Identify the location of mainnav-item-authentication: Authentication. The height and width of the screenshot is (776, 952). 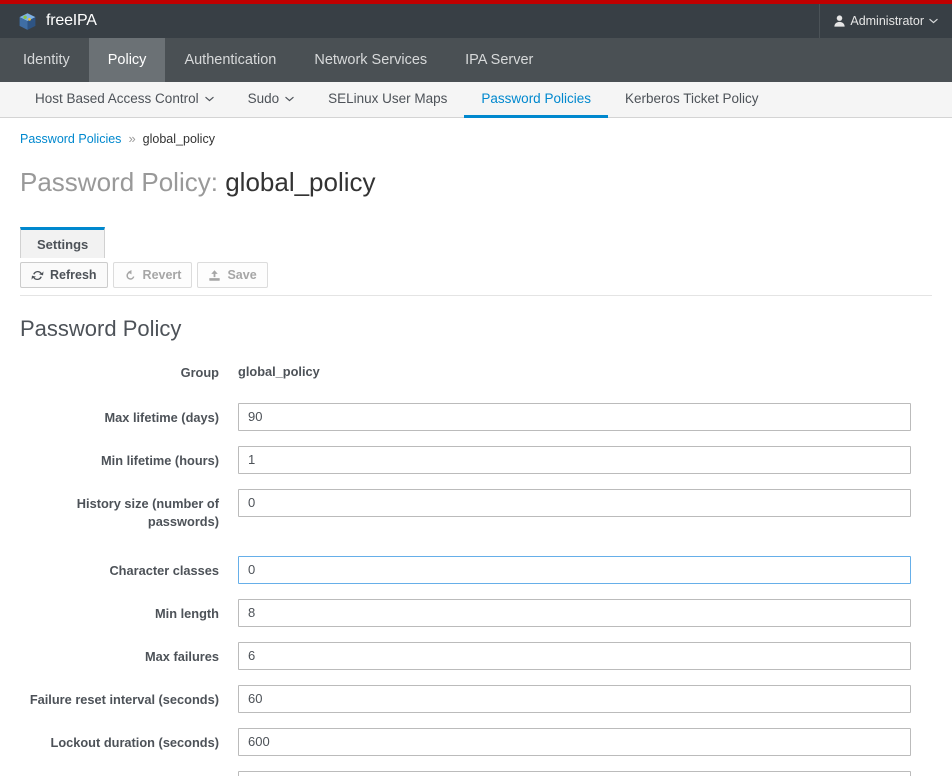
(230, 60).